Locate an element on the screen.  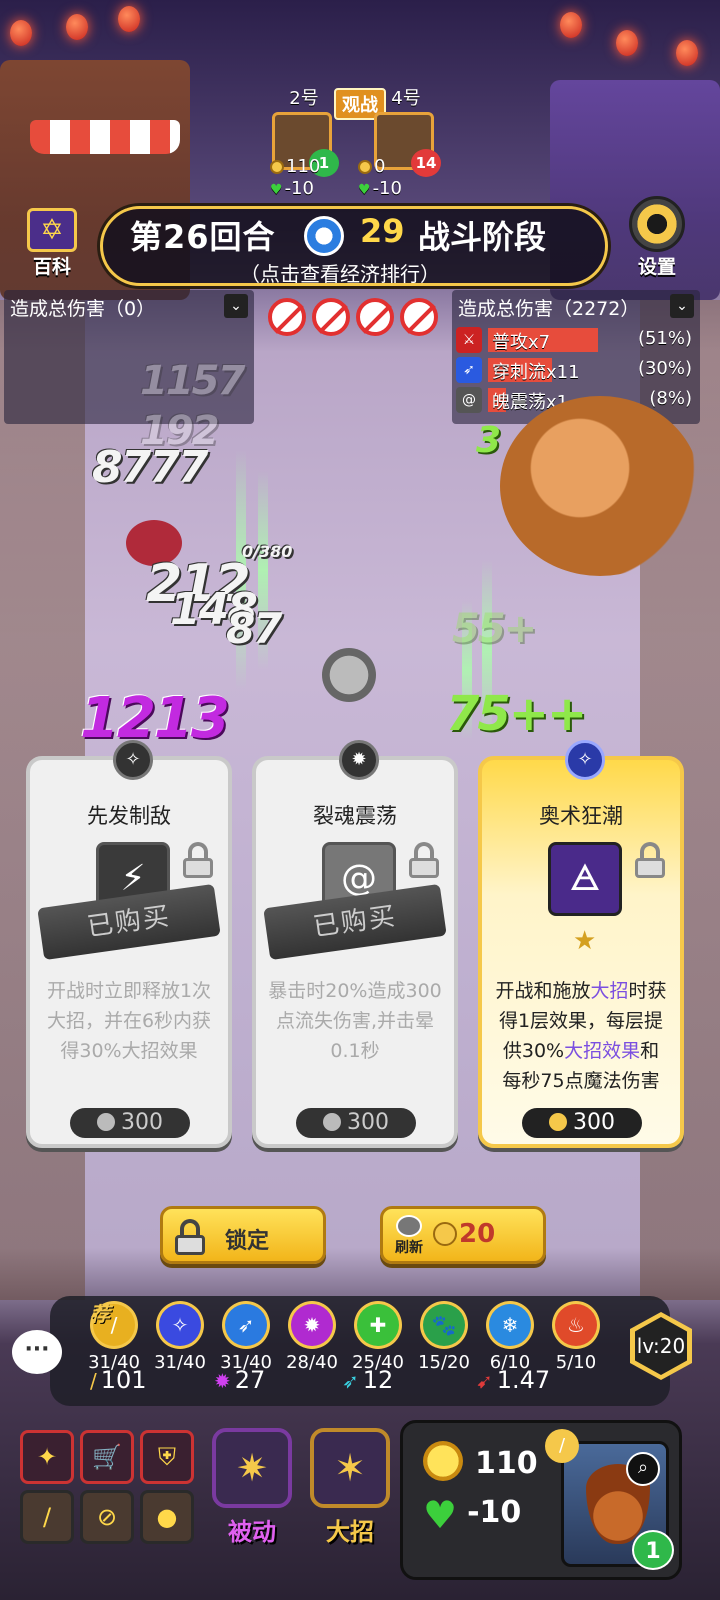
swirl-icon: @ is located at coordinates (469, 400).